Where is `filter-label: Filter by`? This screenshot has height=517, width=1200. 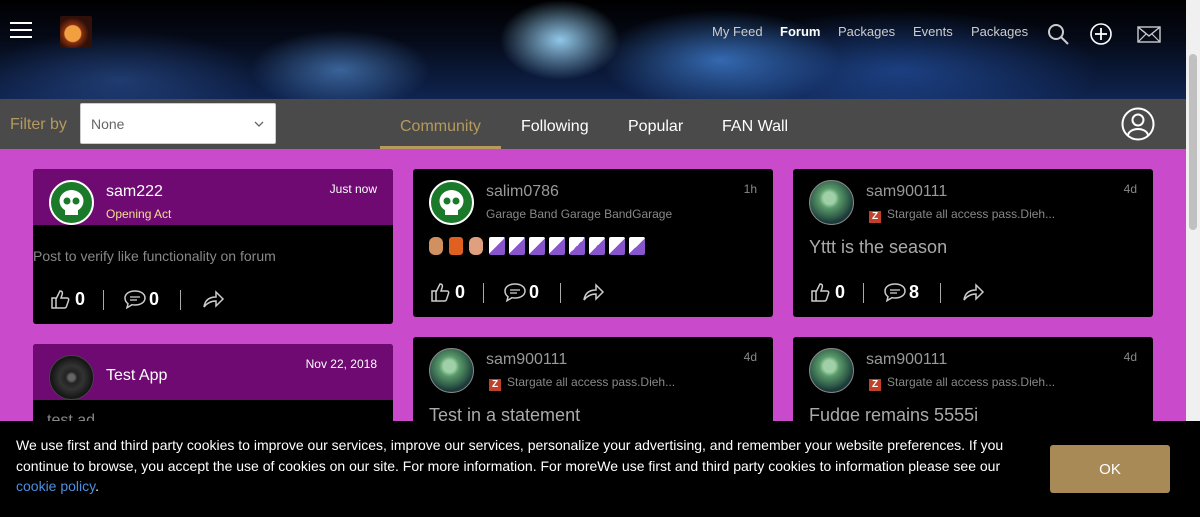
filter-label: Filter by is located at coordinates (38, 124).